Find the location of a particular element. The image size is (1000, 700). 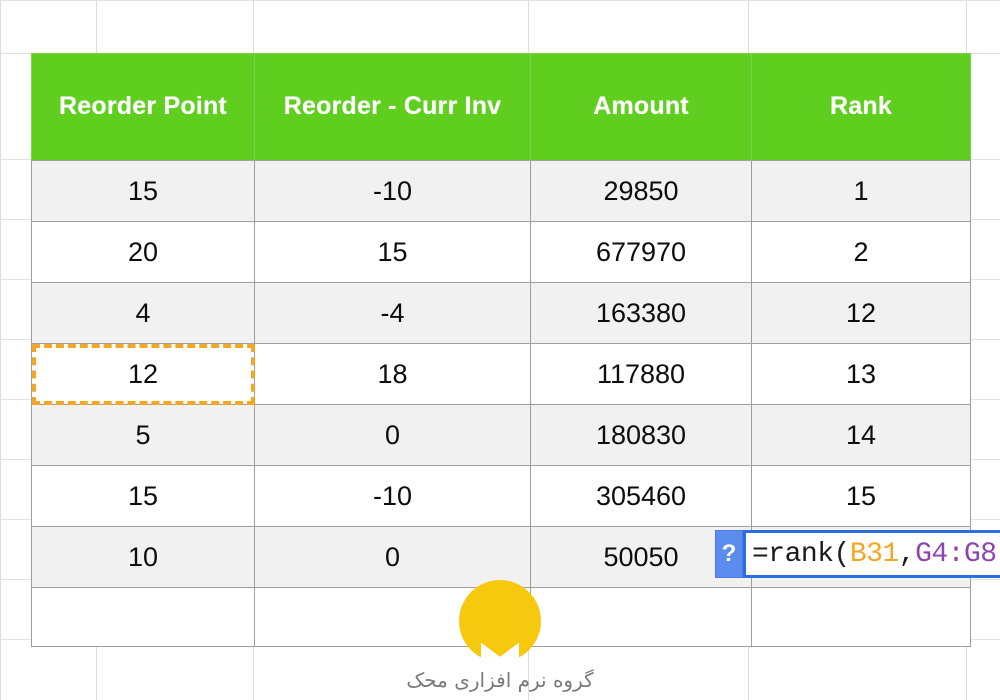

table-row-empty is located at coordinates (501, 617).